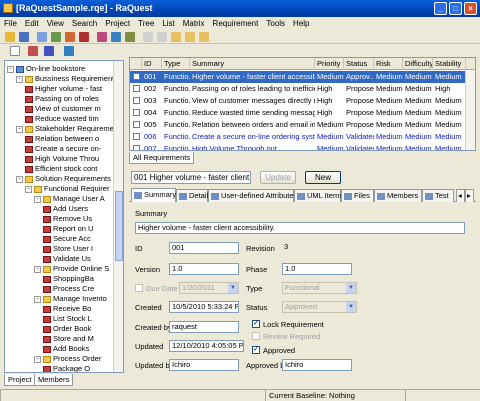 This screenshot has height=401, width=480. What do you see at coordinates (33, 51) in the screenshot?
I see `folder-up-icon` at bounding box center [33, 51].